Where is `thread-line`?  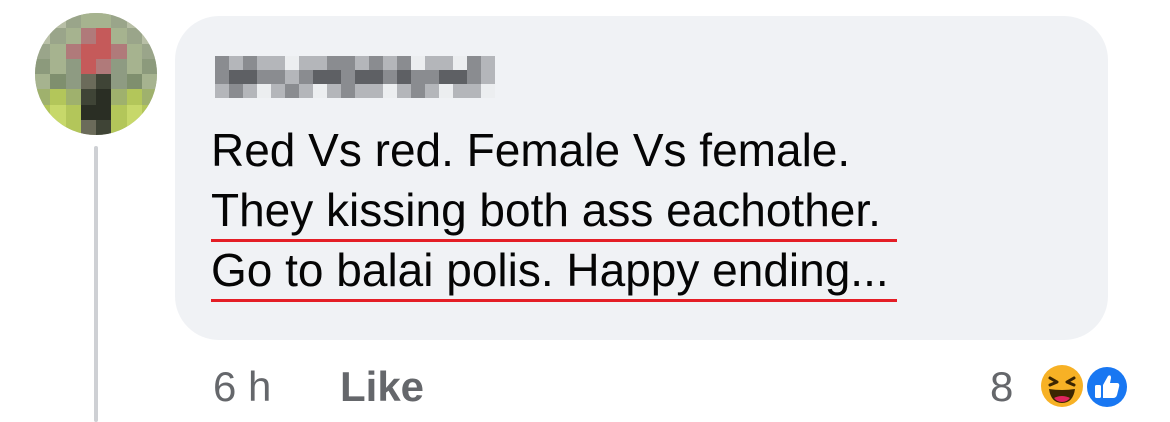
thread-line is located at coordinates (96, 284).